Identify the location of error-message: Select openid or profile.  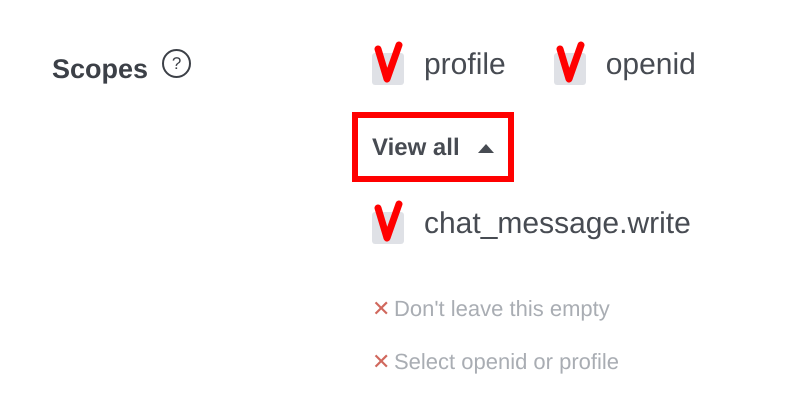
(507, 362).